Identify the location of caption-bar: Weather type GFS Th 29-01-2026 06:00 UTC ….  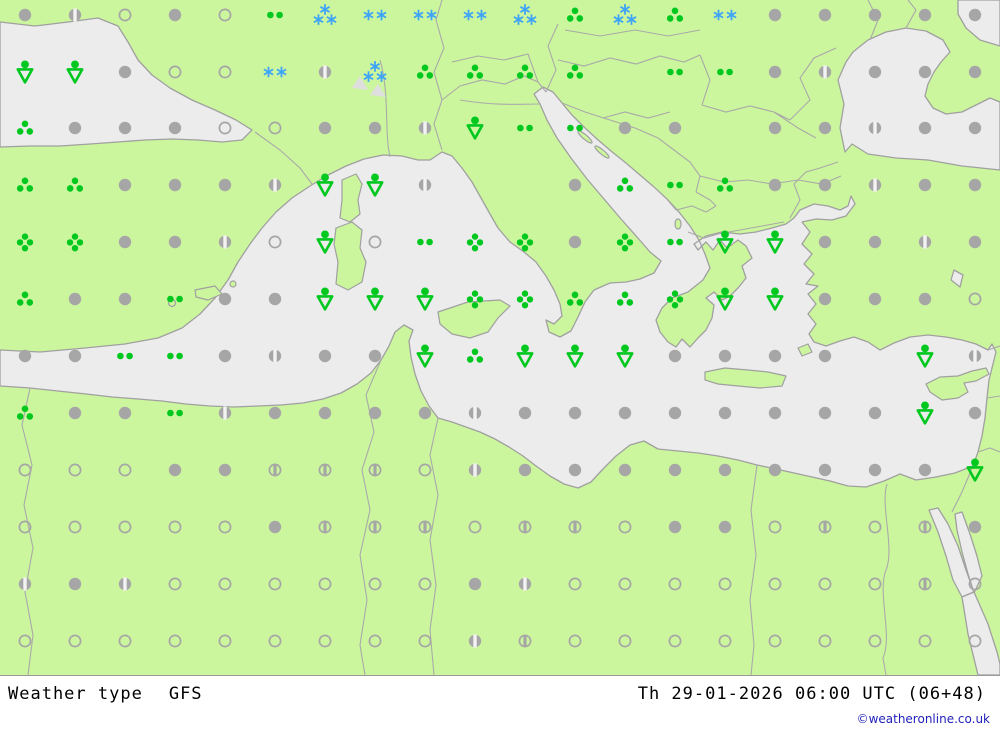
(500, 704).